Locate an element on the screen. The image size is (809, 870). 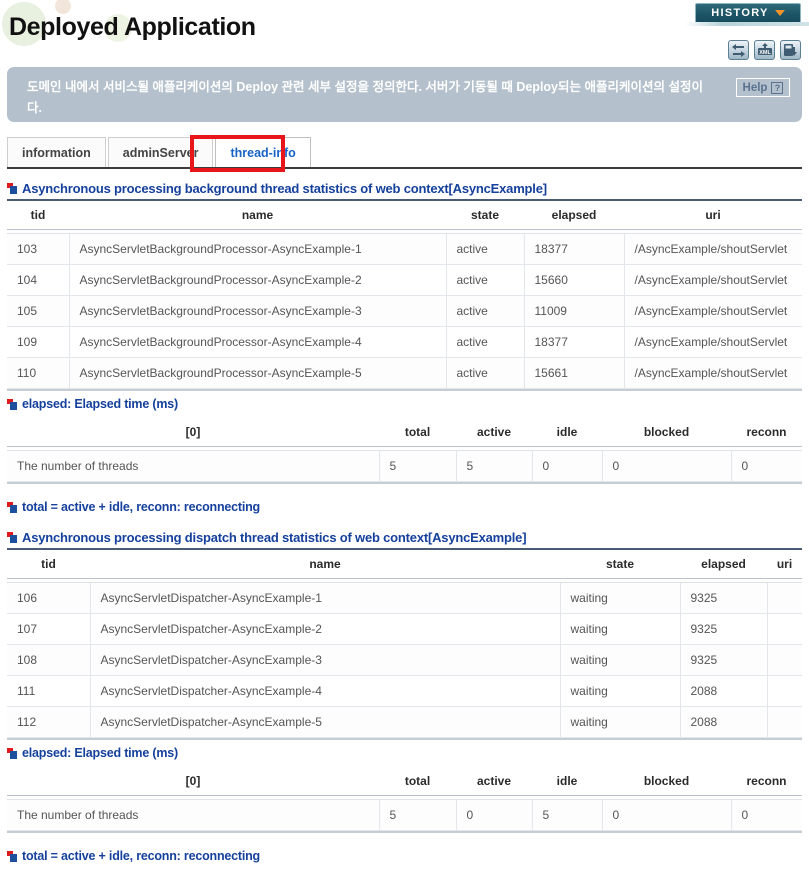
cell-tid: 108 is located at coordinates (48, 660).